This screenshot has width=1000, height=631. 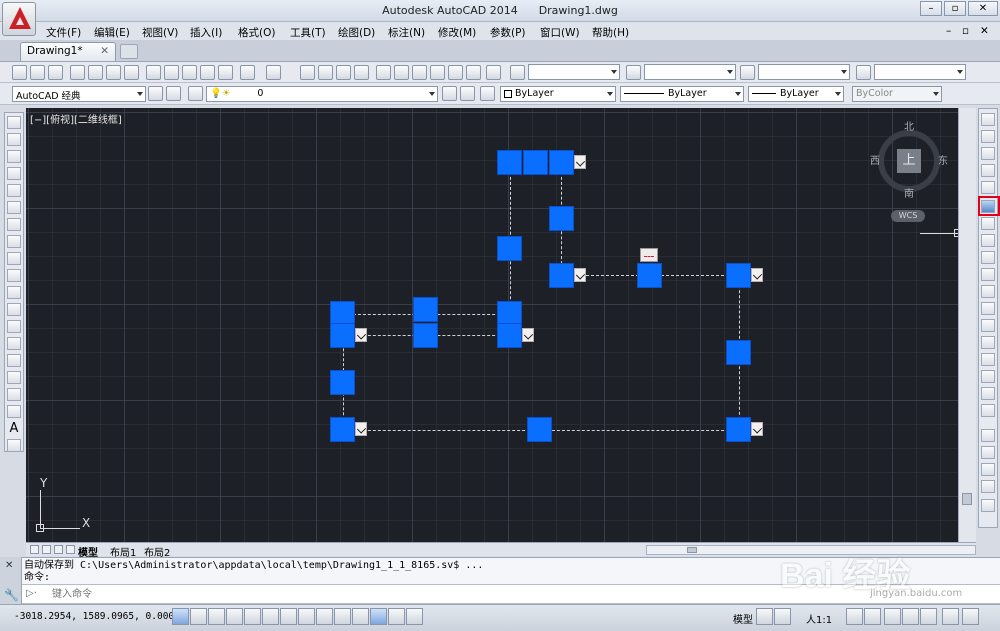 I want to click on table-style-icon, so click(x=747, y=72).